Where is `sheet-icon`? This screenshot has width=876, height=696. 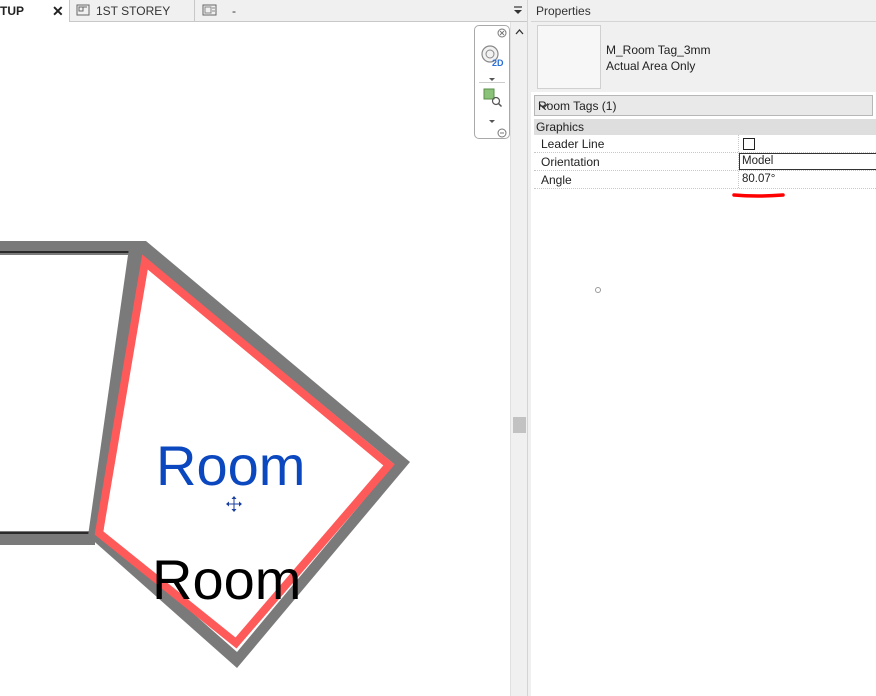 sheet-icon is located at coordinates (210, 11).